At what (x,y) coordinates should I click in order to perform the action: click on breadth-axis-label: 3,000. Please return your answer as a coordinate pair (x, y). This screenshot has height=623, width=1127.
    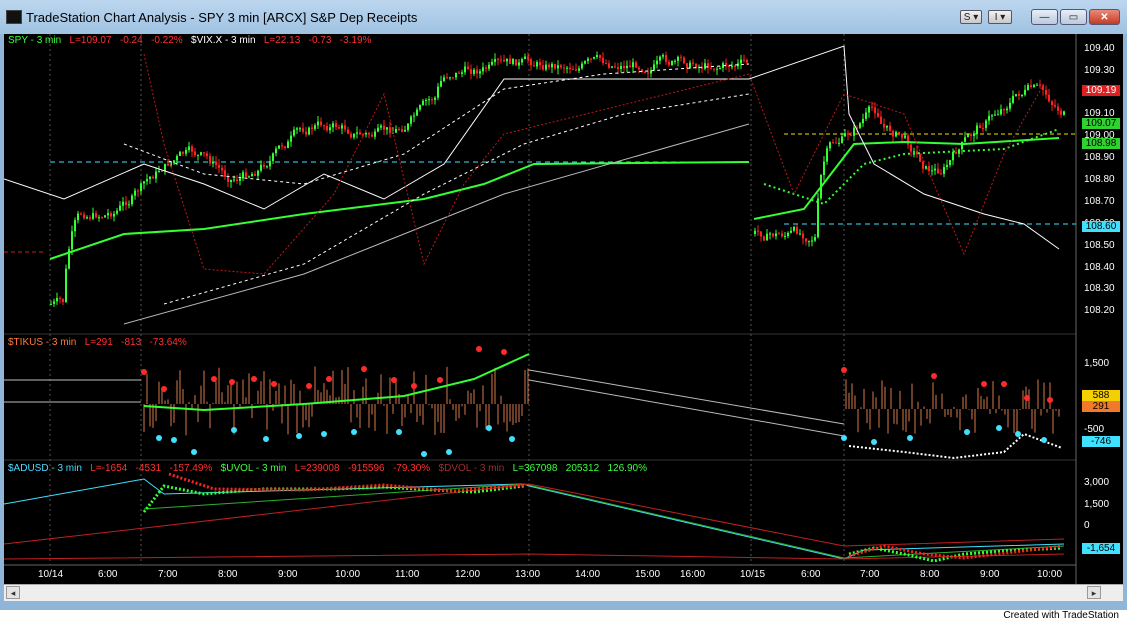
    Looking at the image, I should click on (1097, 482).